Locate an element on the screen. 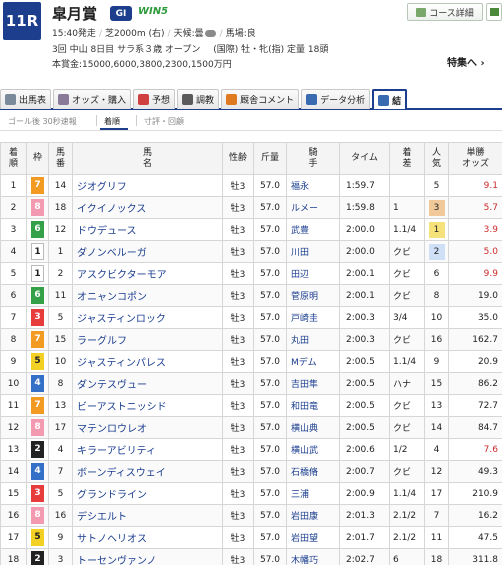 This screenshot has width=502, height=565. column-header: 斤量 is located at coordinates (270, 158).